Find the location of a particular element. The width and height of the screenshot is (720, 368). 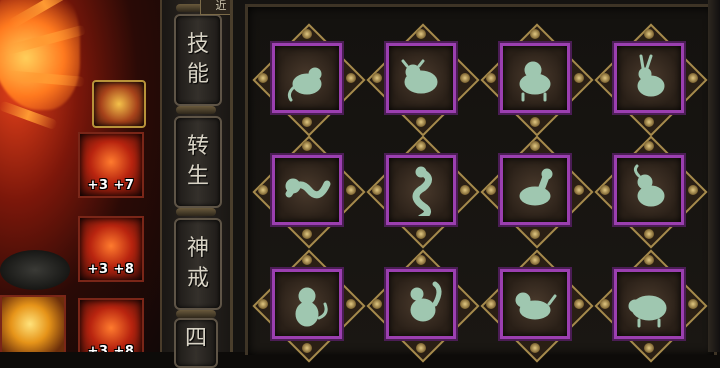

monkey-icon is located at coordinates (307, 304).